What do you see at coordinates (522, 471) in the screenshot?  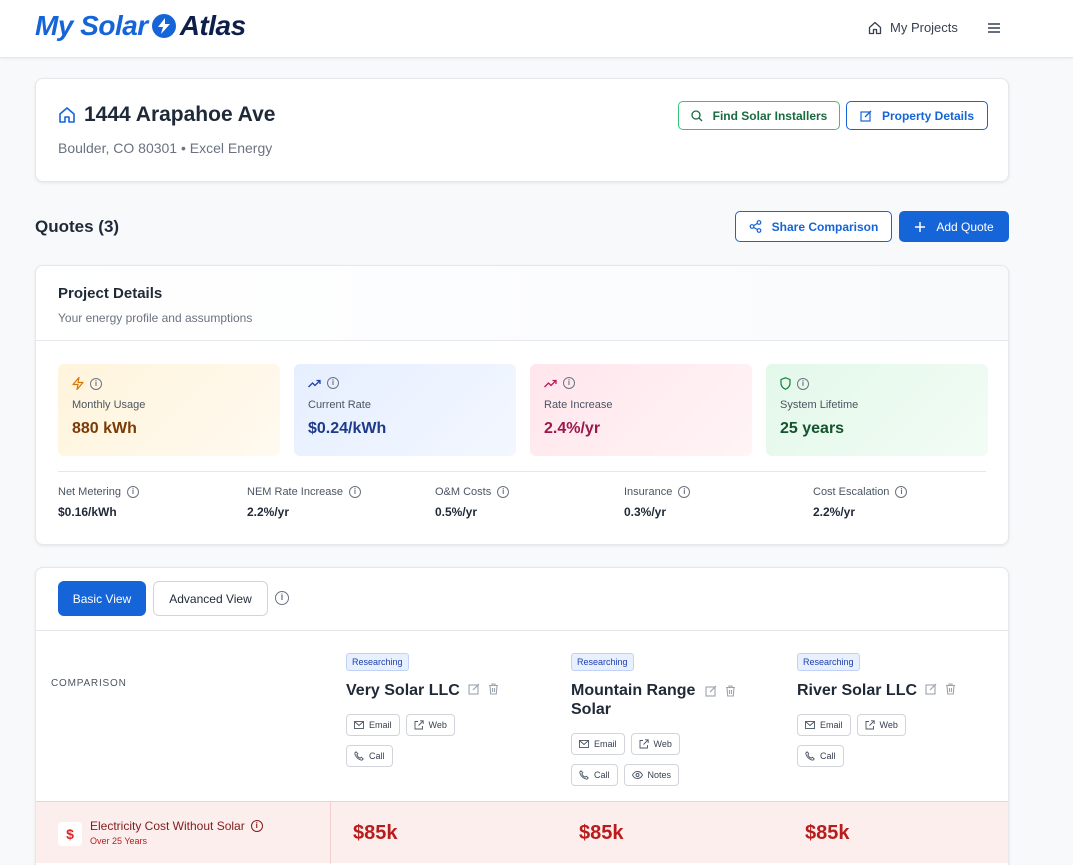 I see `divider` at bounding box center [522, 471].